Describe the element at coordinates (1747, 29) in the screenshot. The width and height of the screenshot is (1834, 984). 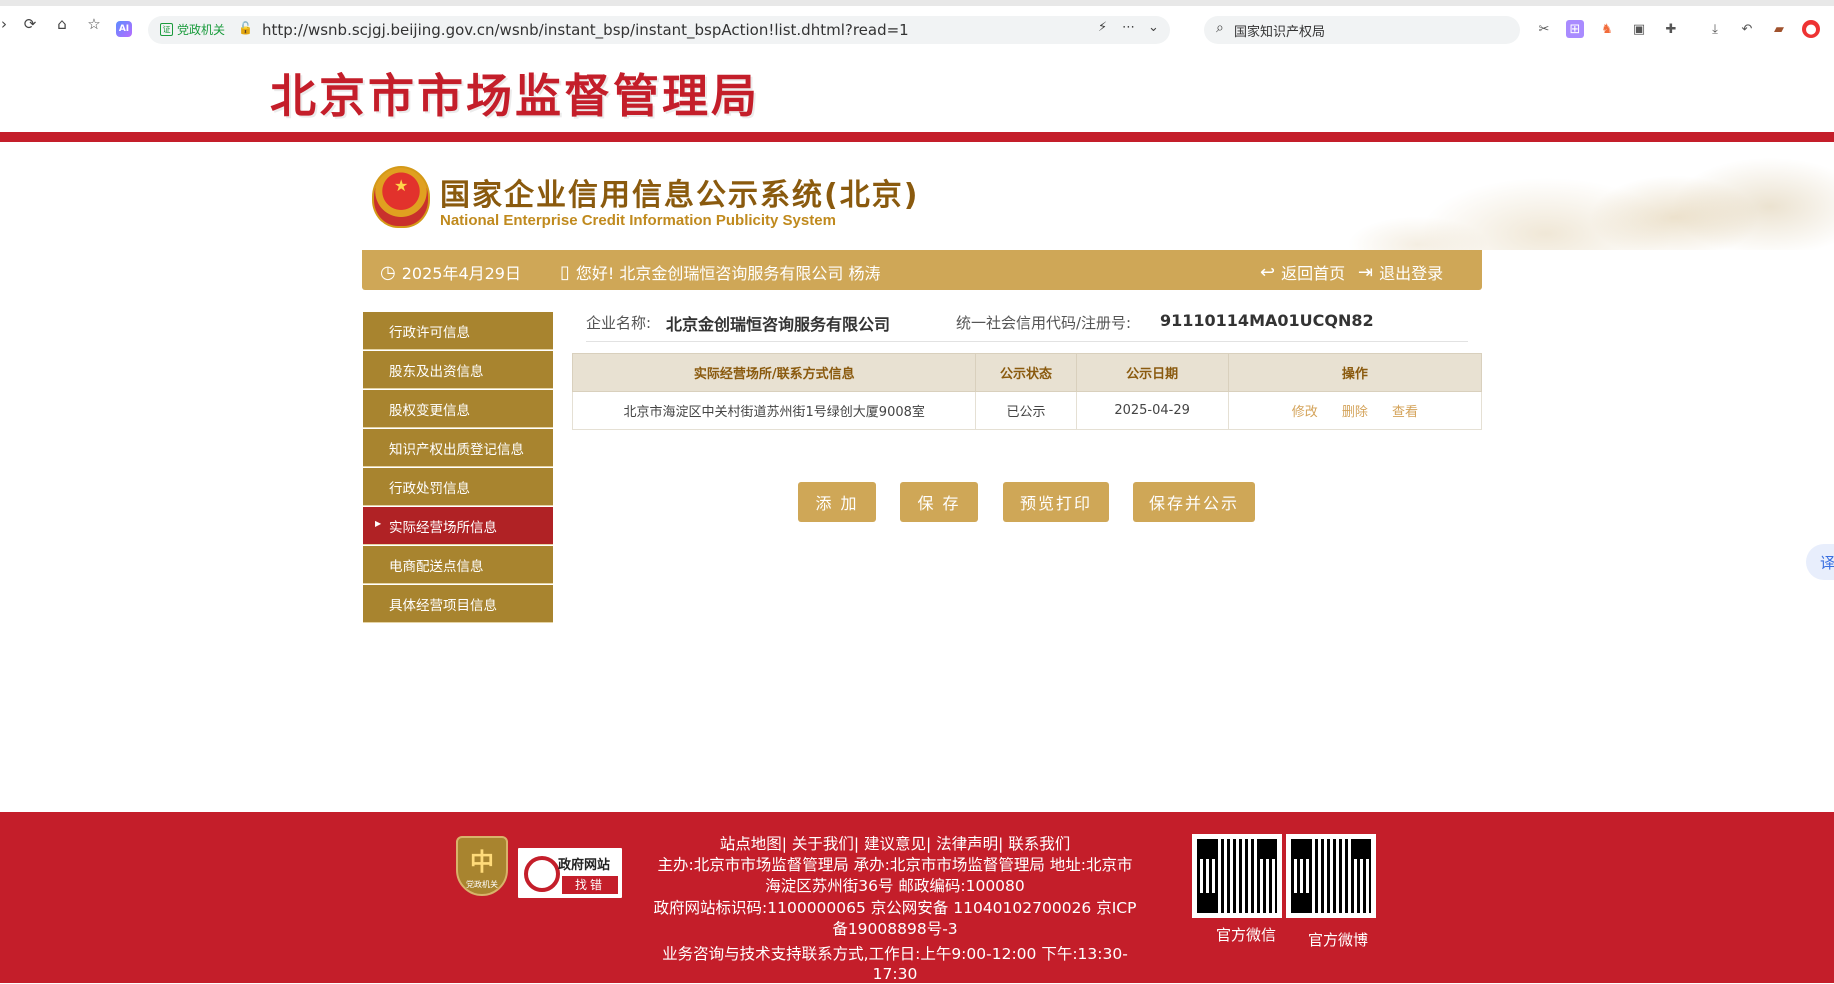
I see `undo-icon: ↶` at that location.